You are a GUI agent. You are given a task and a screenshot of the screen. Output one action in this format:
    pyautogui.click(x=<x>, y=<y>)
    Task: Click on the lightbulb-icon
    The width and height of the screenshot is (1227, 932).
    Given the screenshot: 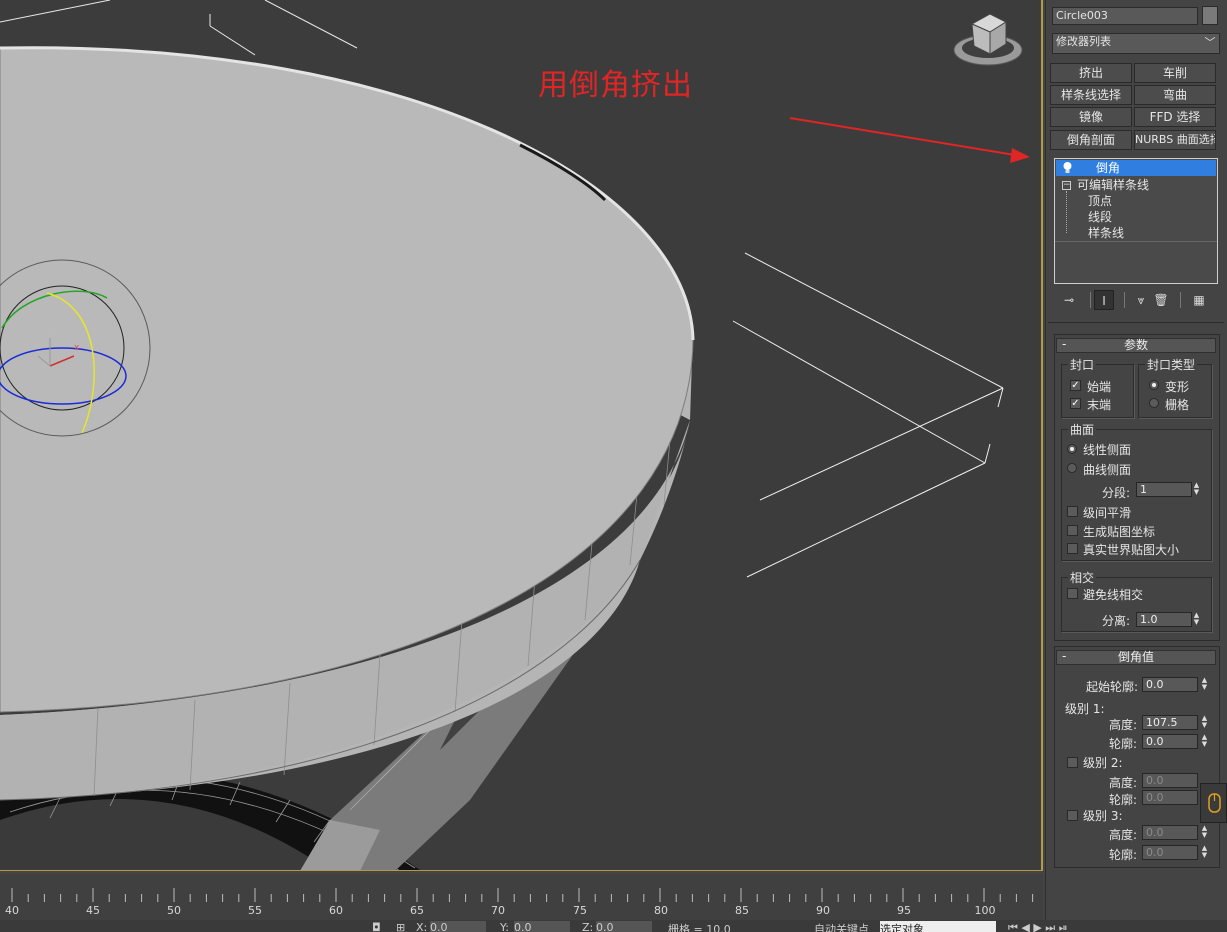 What is the action you would take?
    pyautogui.click(x=1067, y=168)
    